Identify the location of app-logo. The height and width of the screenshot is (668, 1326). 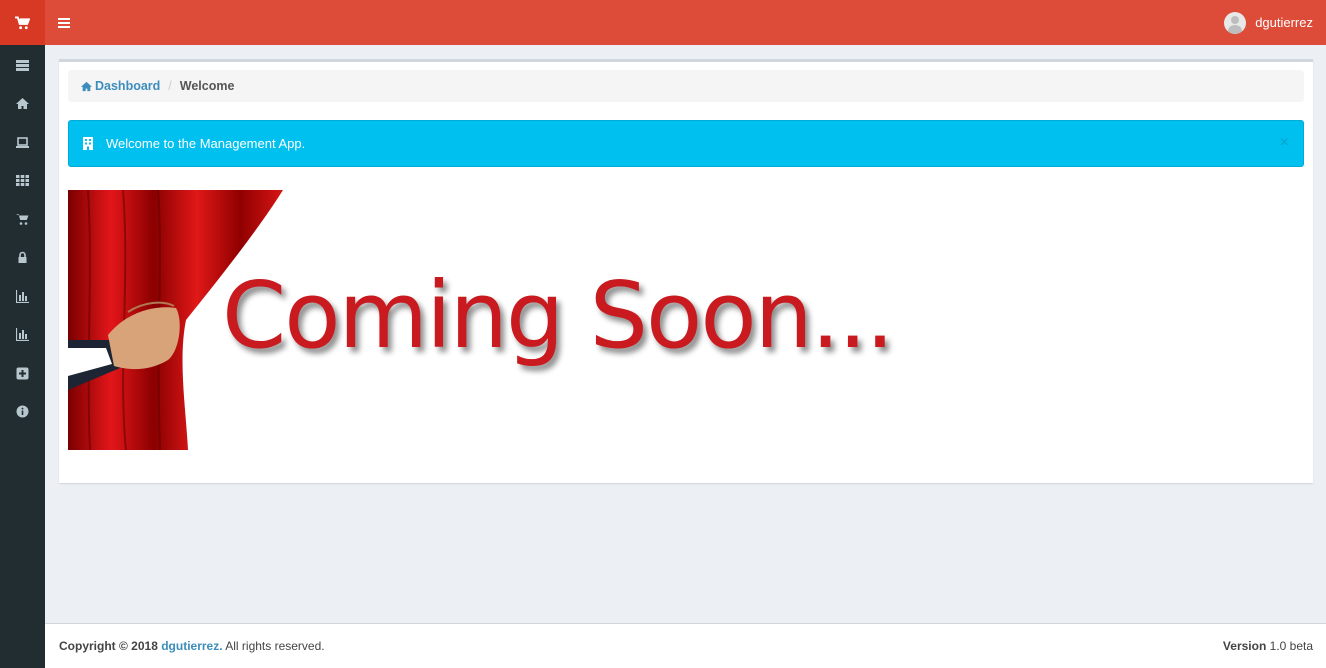
(22, 22).